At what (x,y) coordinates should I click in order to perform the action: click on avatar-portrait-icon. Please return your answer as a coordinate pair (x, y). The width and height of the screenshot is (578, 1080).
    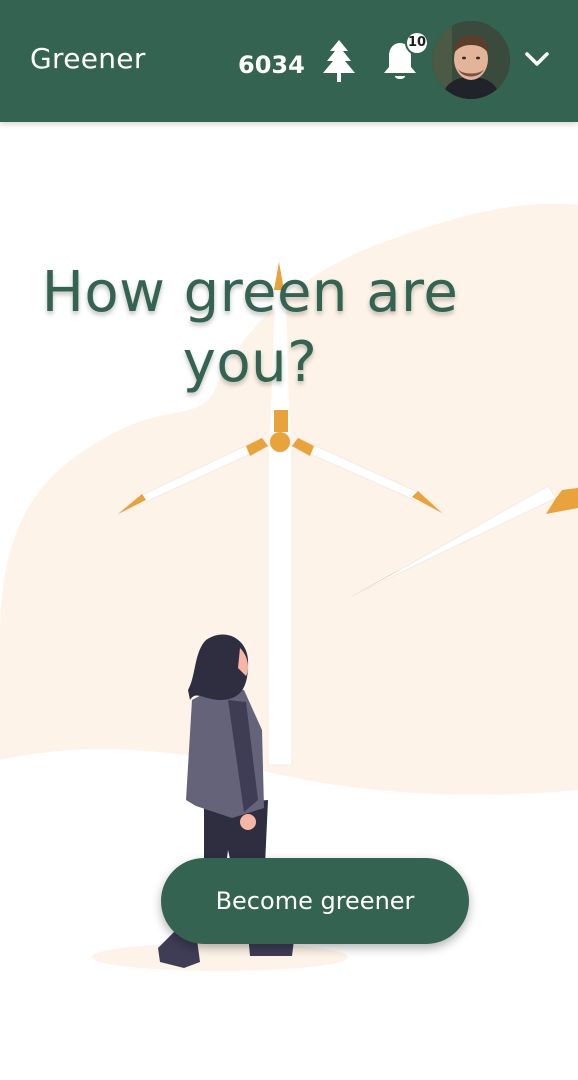
    Looking at the image, I should click on (471, 60).